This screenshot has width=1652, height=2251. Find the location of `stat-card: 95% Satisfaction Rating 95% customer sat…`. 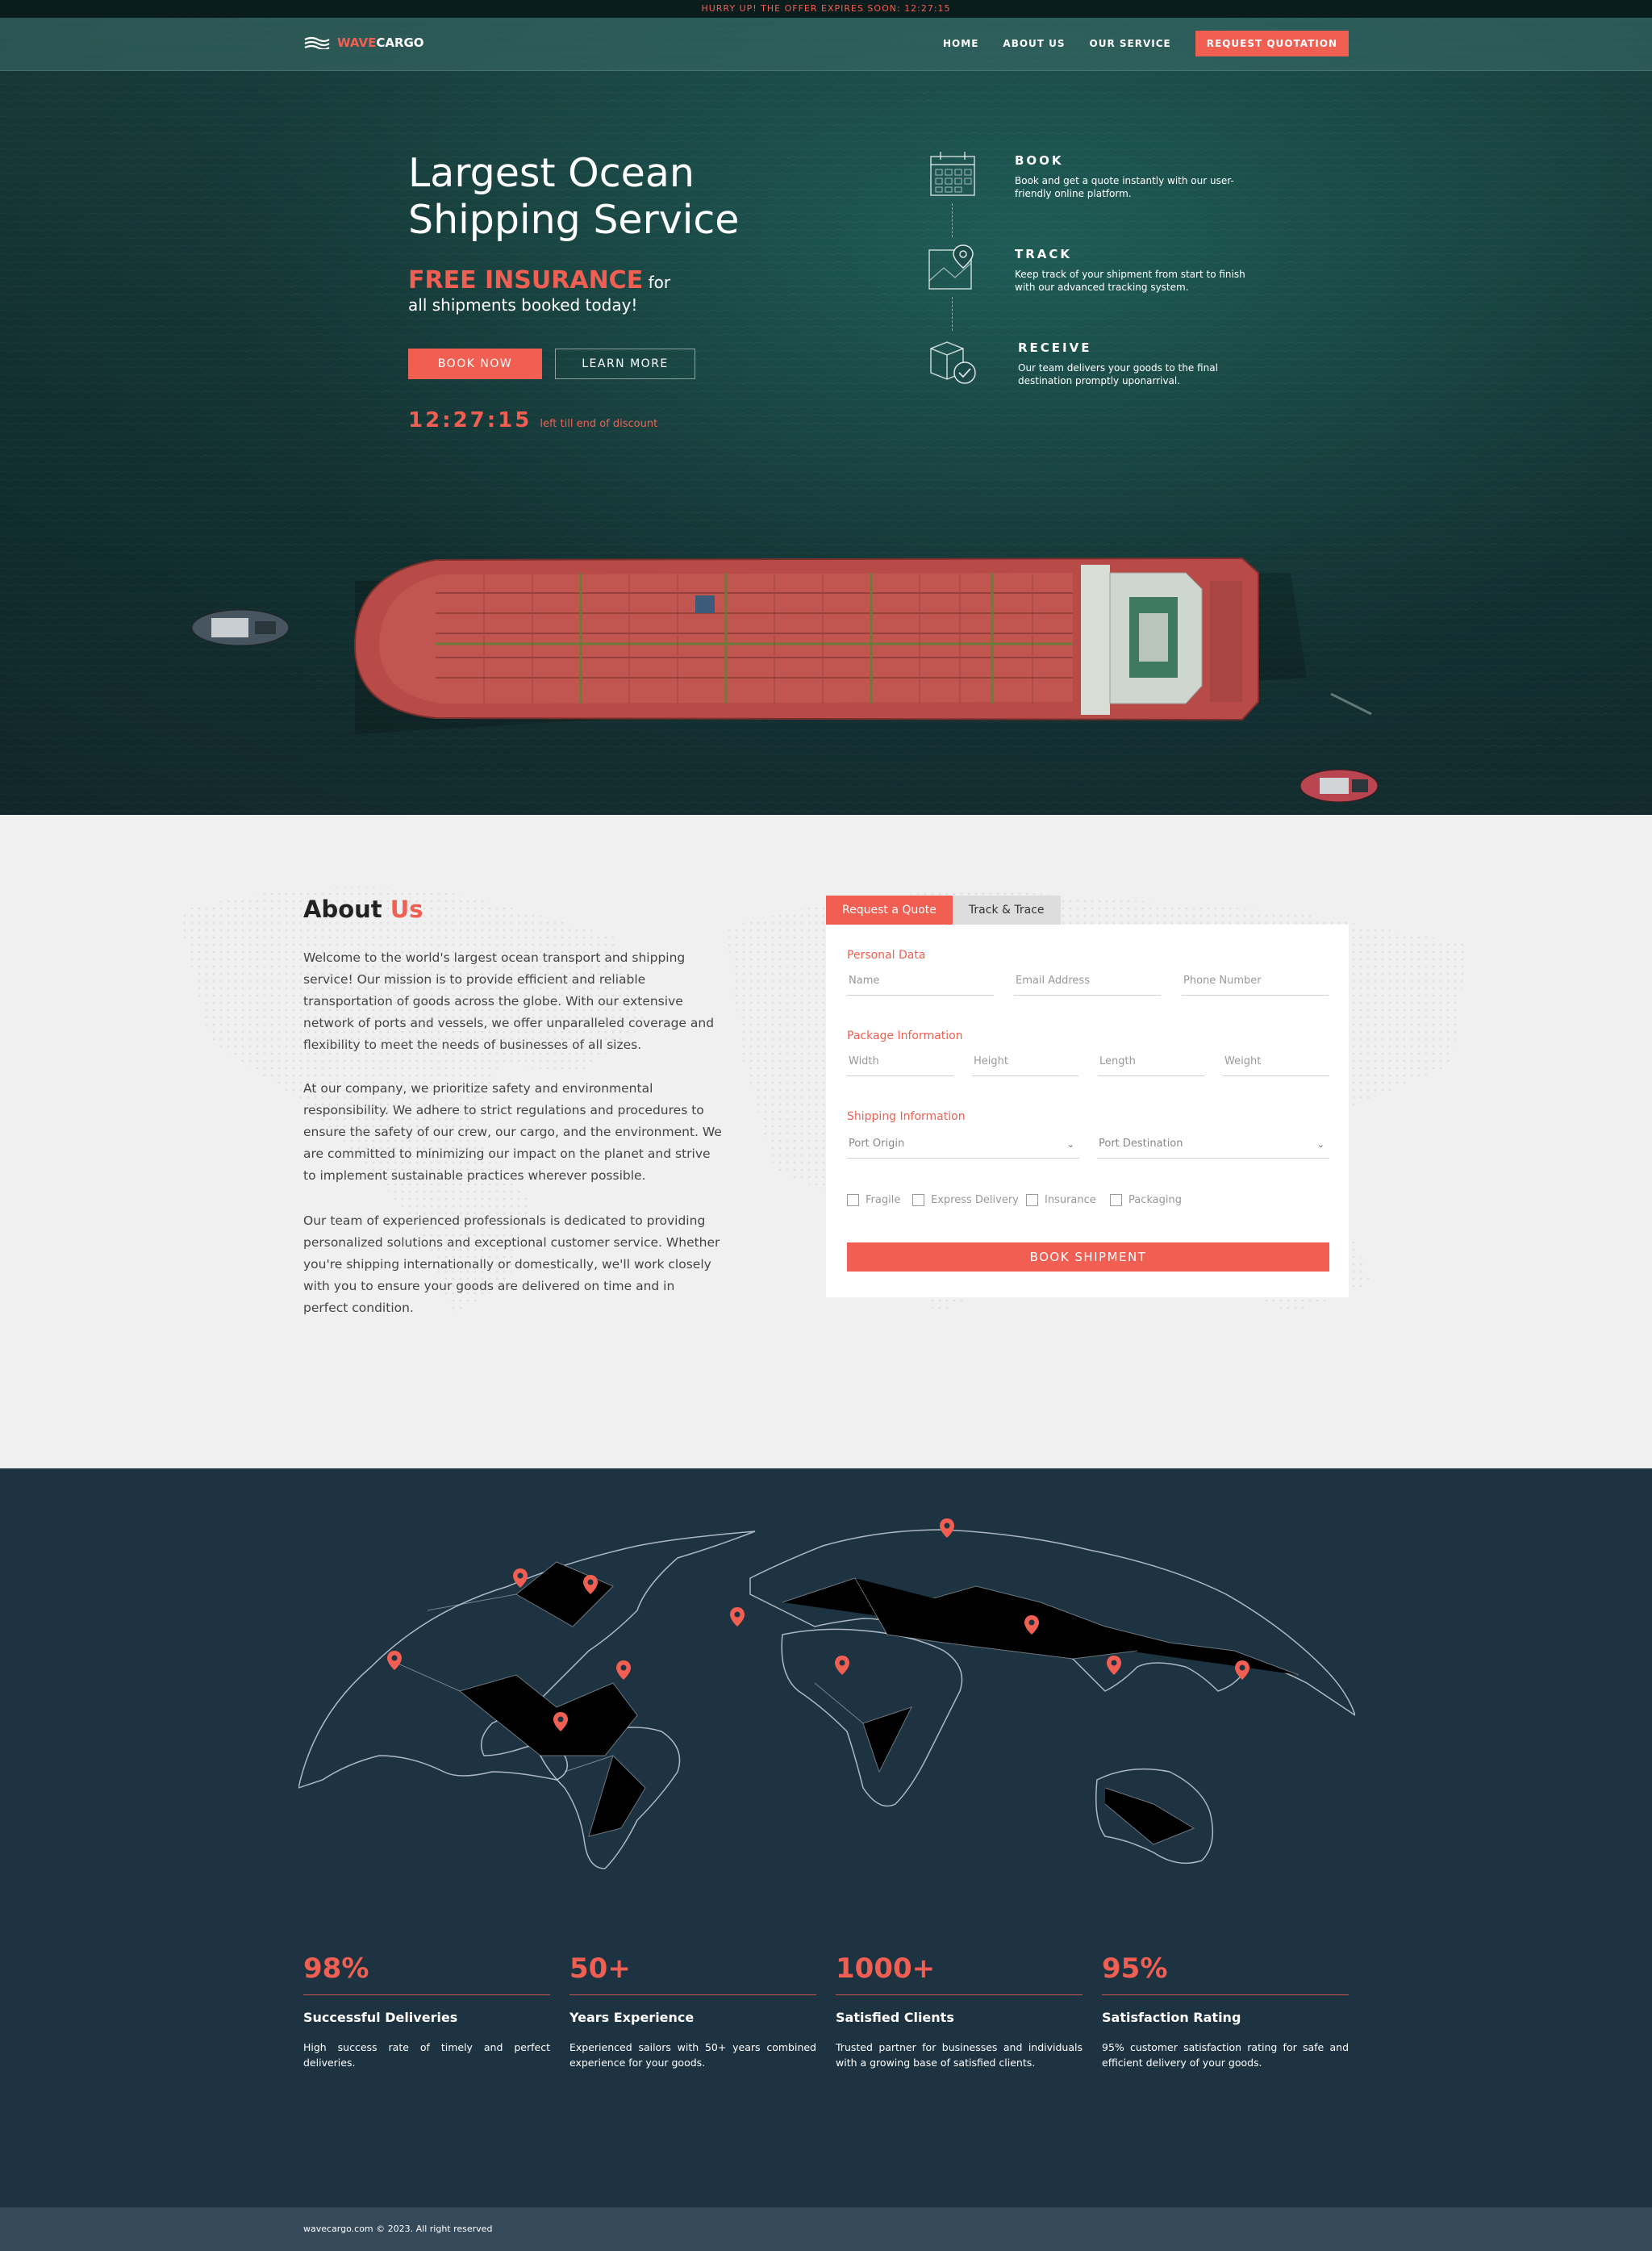

stat-card: 95% Satisfaction Rating 95% customer sat… is located at coordinates (1225, 2011).